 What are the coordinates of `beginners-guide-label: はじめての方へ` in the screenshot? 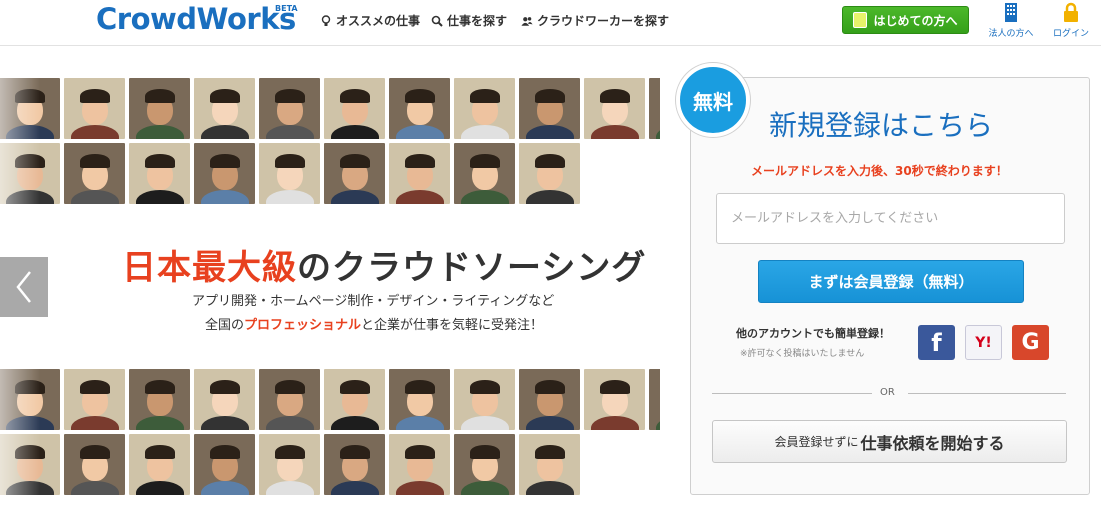 It's located at (915, 20).